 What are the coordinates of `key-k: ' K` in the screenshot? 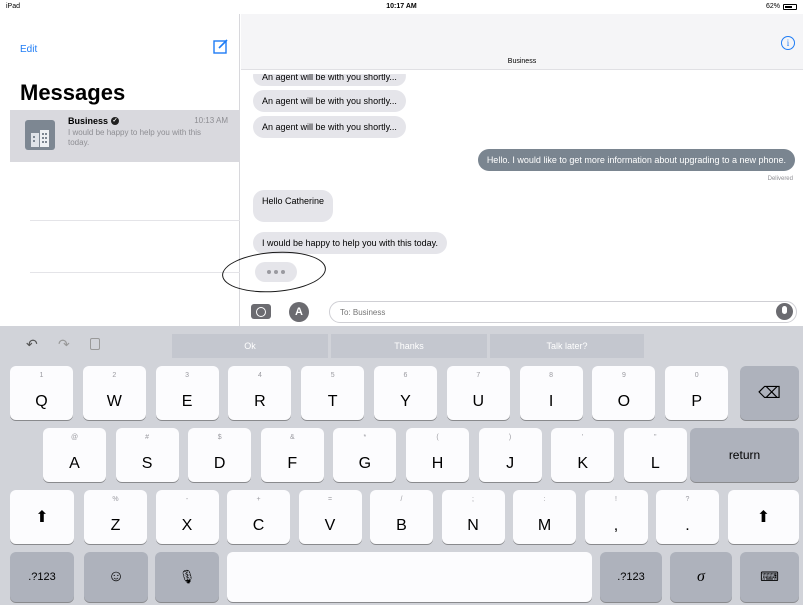 It's located at (583, 455).